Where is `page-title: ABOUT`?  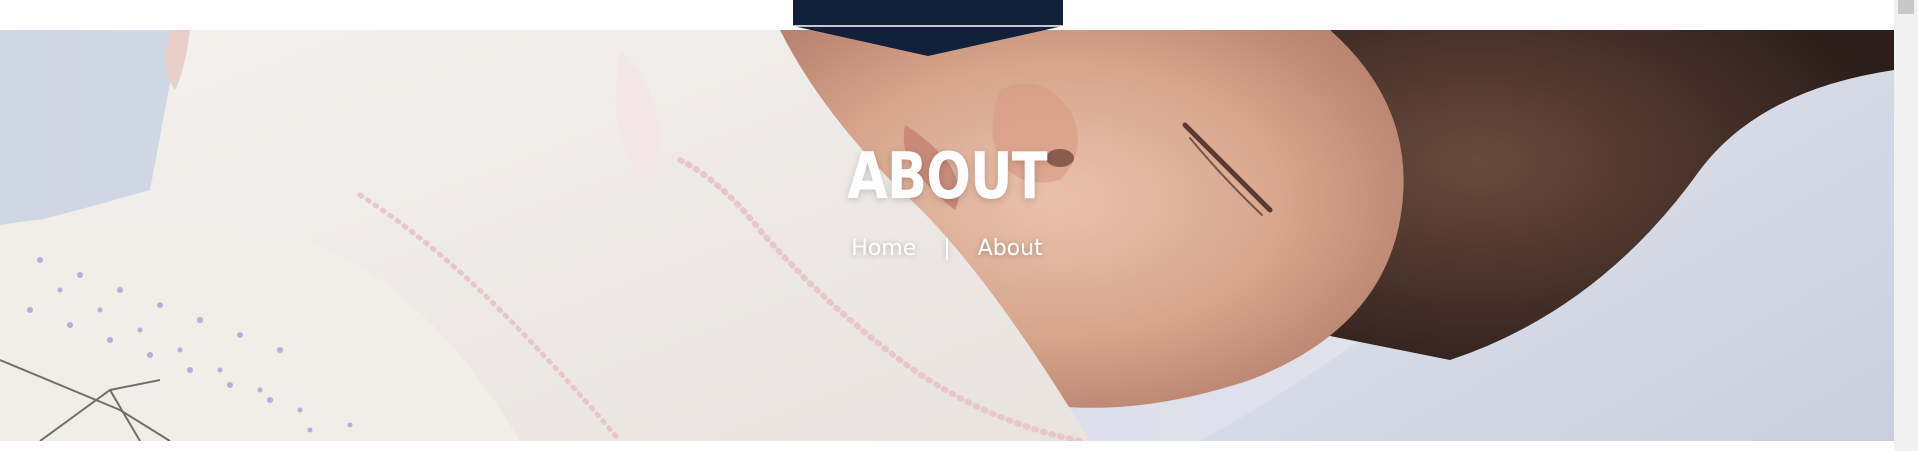 page-title: ABOUT is located at coordinates (947, 177).